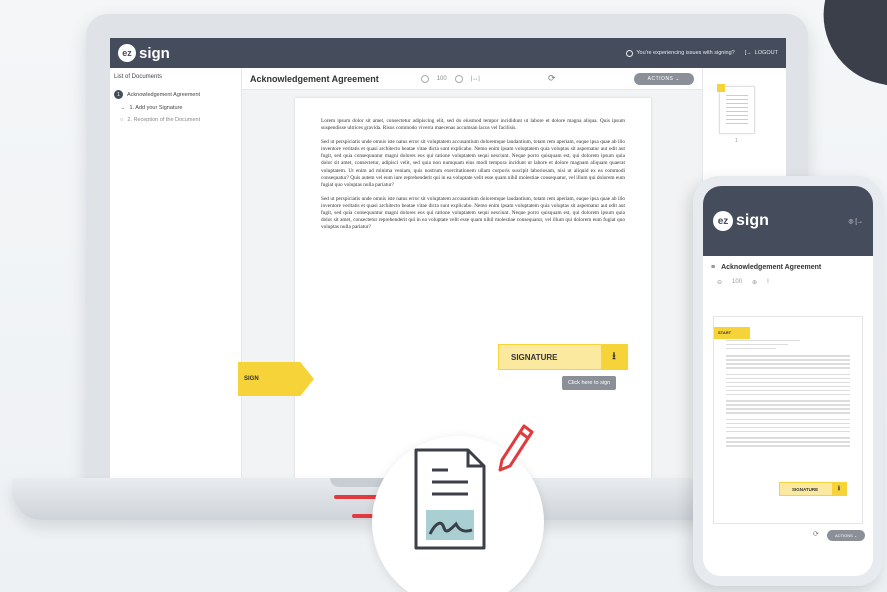  Describe the element at coordinates (771, 267) in the screenshot. I see `phone-doc-title: Acknowledgement Agreement` at that location.